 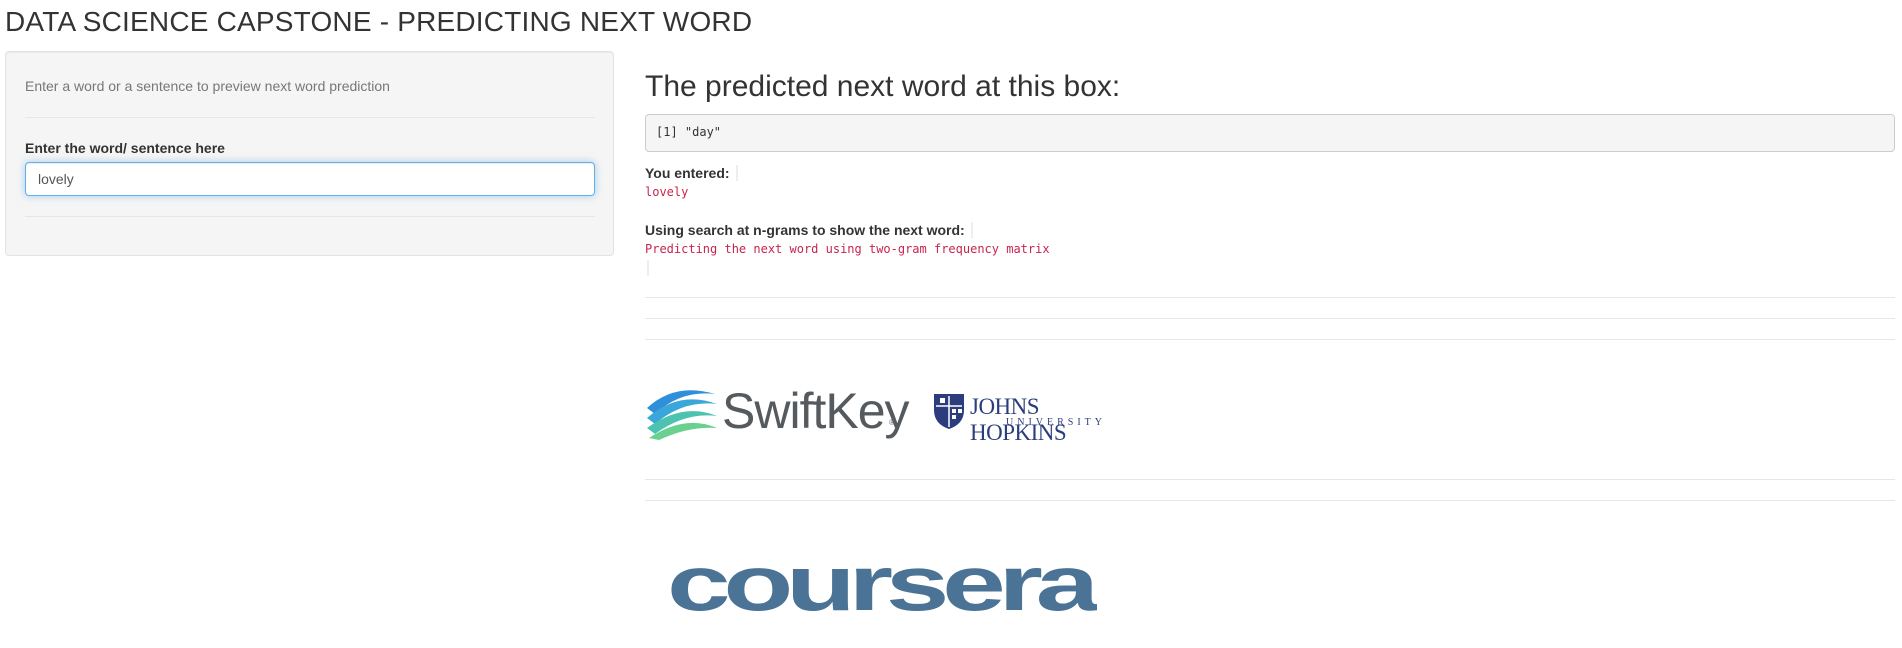 I want to click on prediction-heading: The predicted next word at this box:, so click(x=883, y=86).